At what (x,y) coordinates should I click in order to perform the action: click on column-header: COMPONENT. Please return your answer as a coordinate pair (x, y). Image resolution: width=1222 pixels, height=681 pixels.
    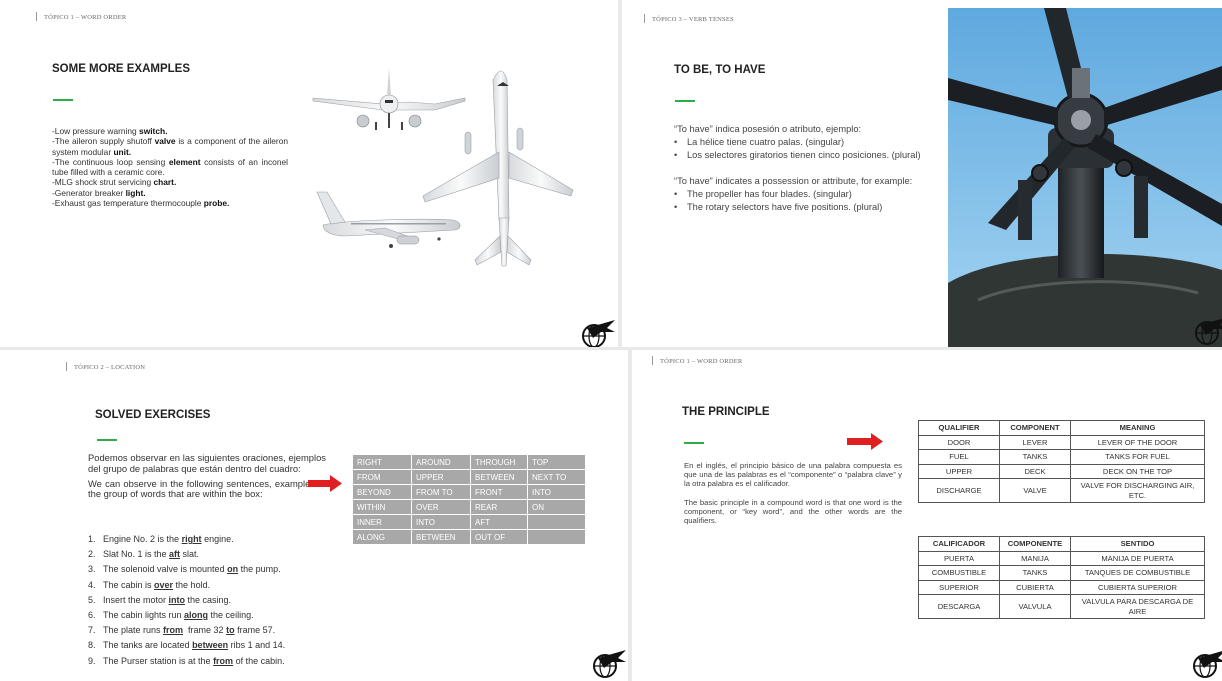
    Looking at the image, I should click on (1035, 428).